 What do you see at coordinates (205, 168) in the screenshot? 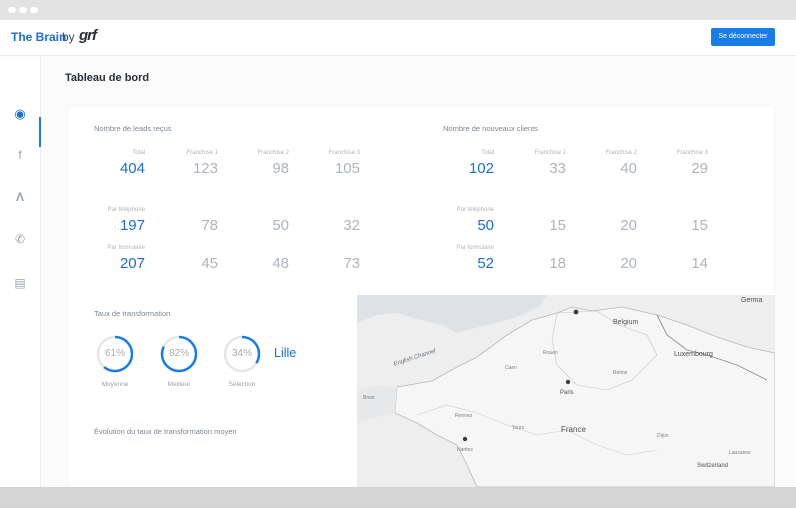
I see `leads-total-f1: 123` at bounding box center [205, 168].